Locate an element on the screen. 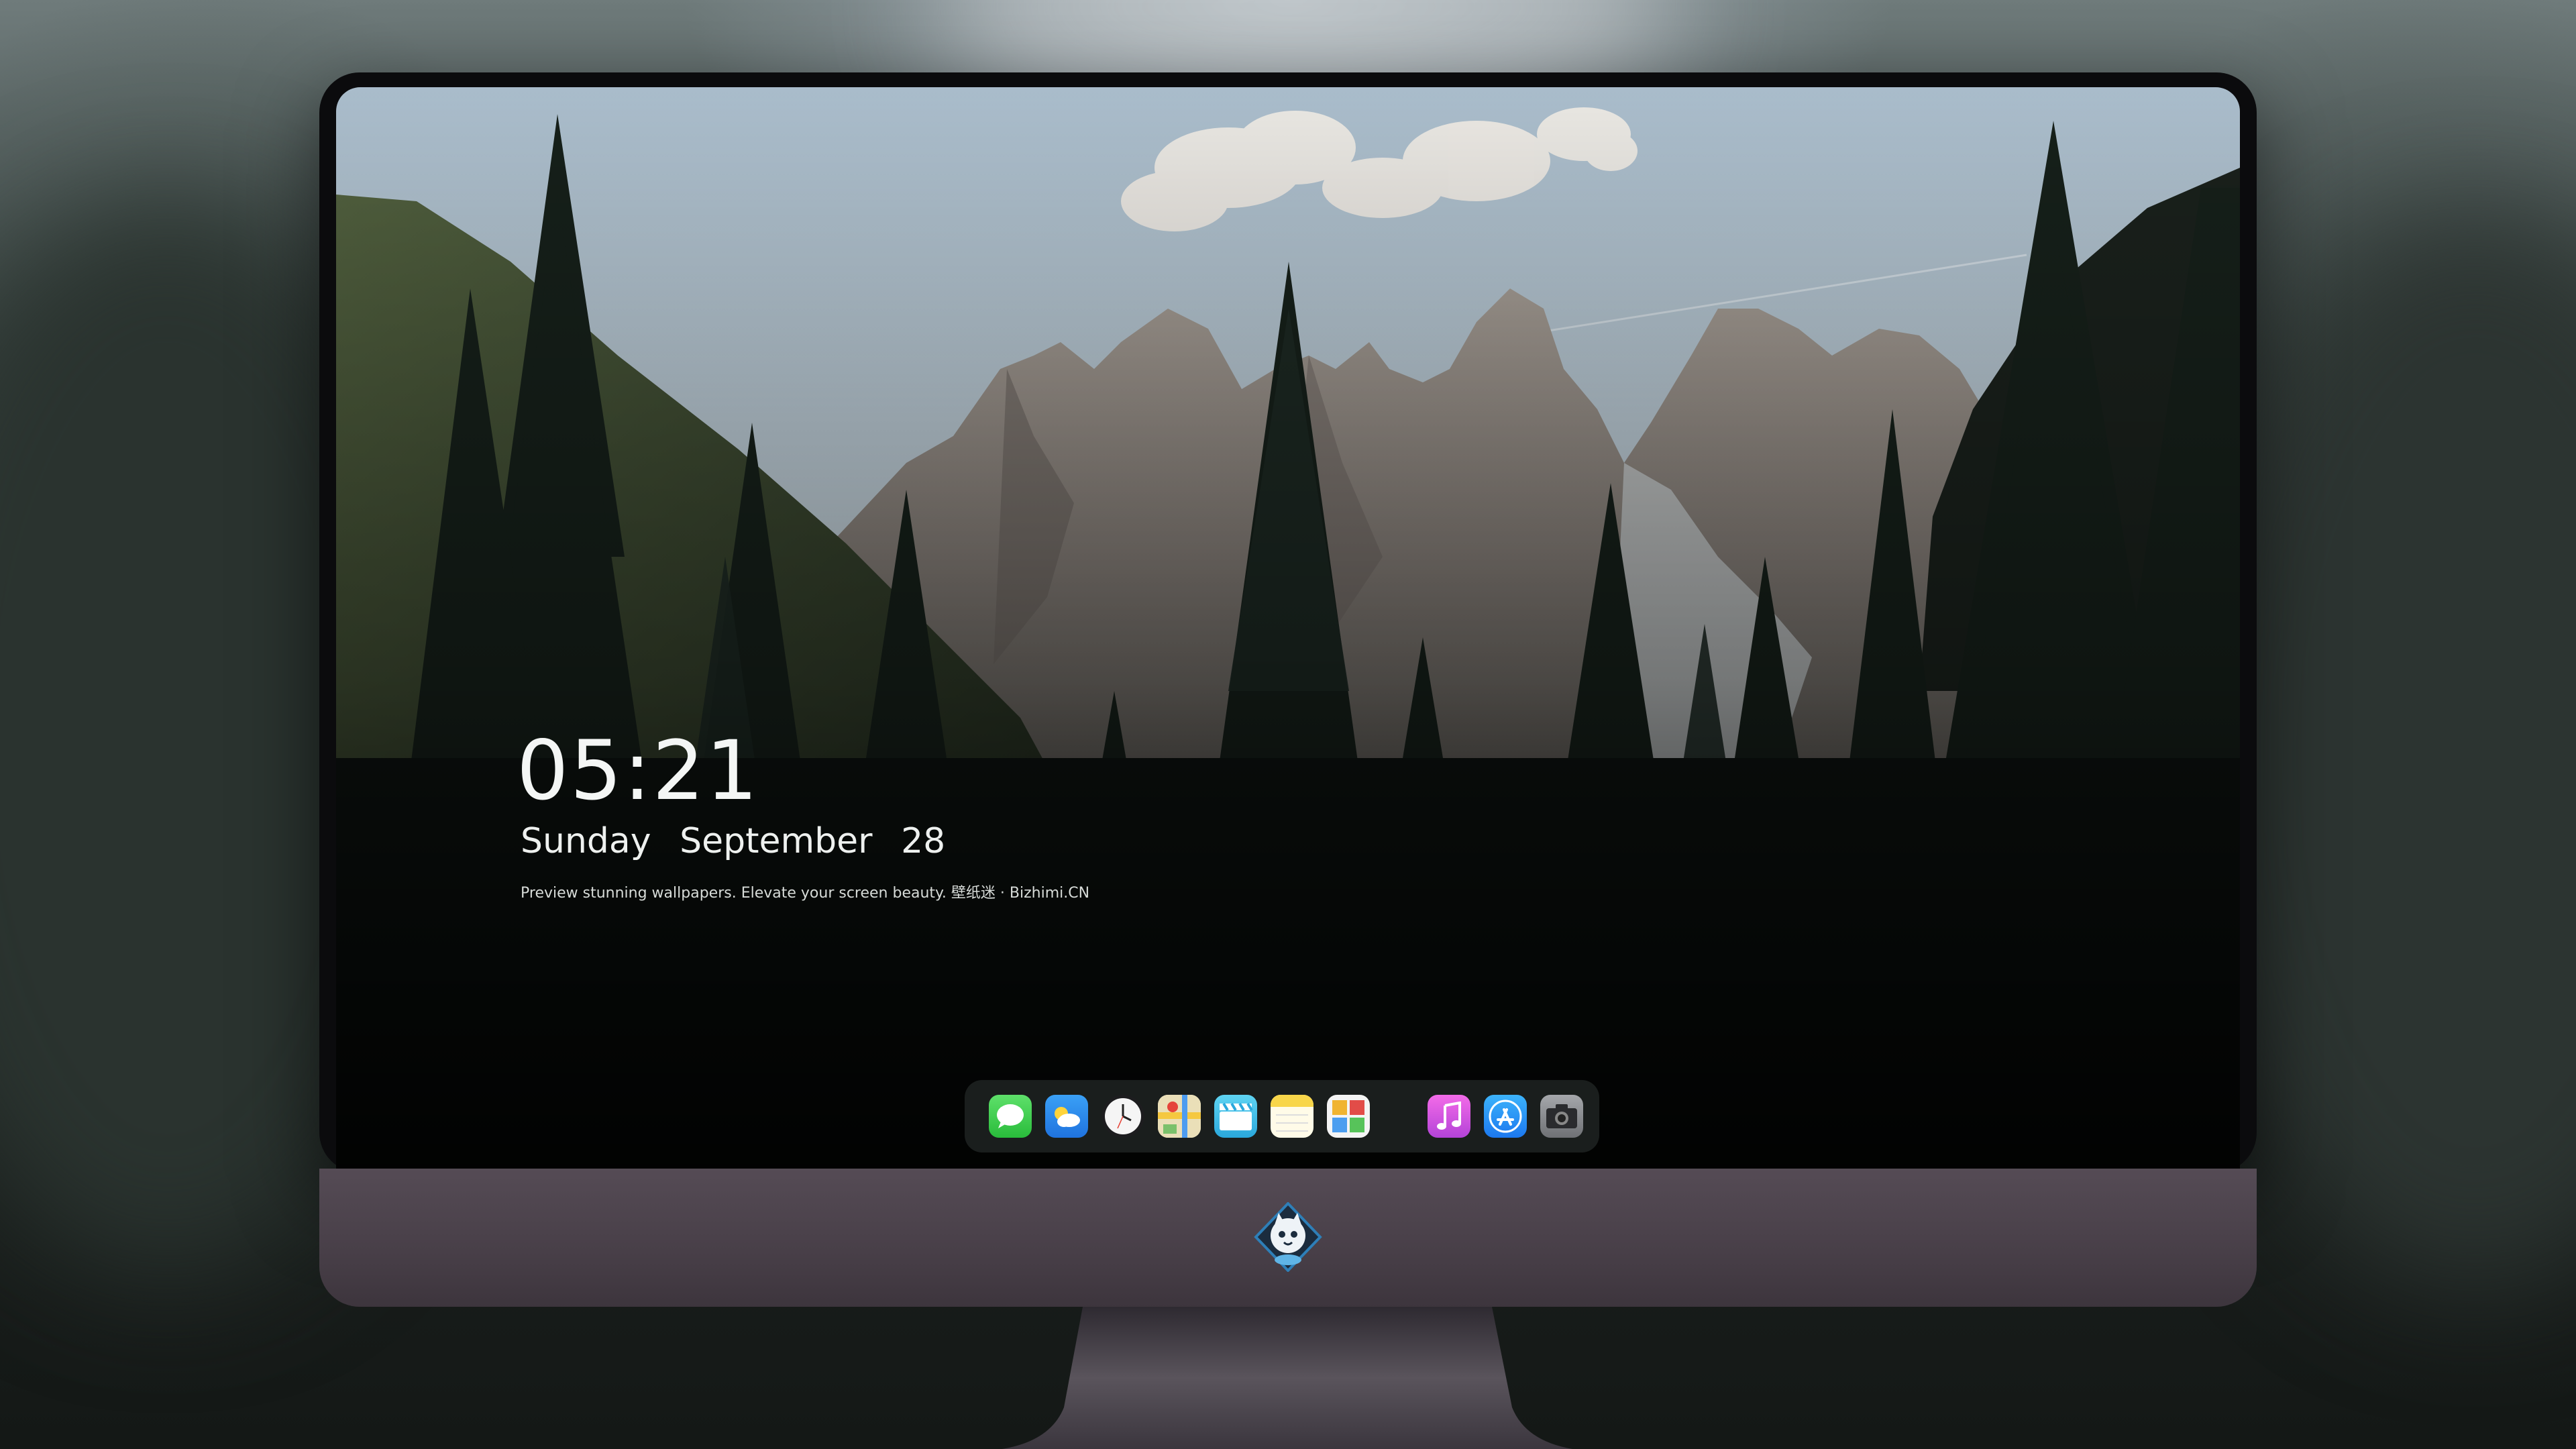 This screenshot has height=1449, width=2576. music-icon is located at coordinates (1449, 1116).